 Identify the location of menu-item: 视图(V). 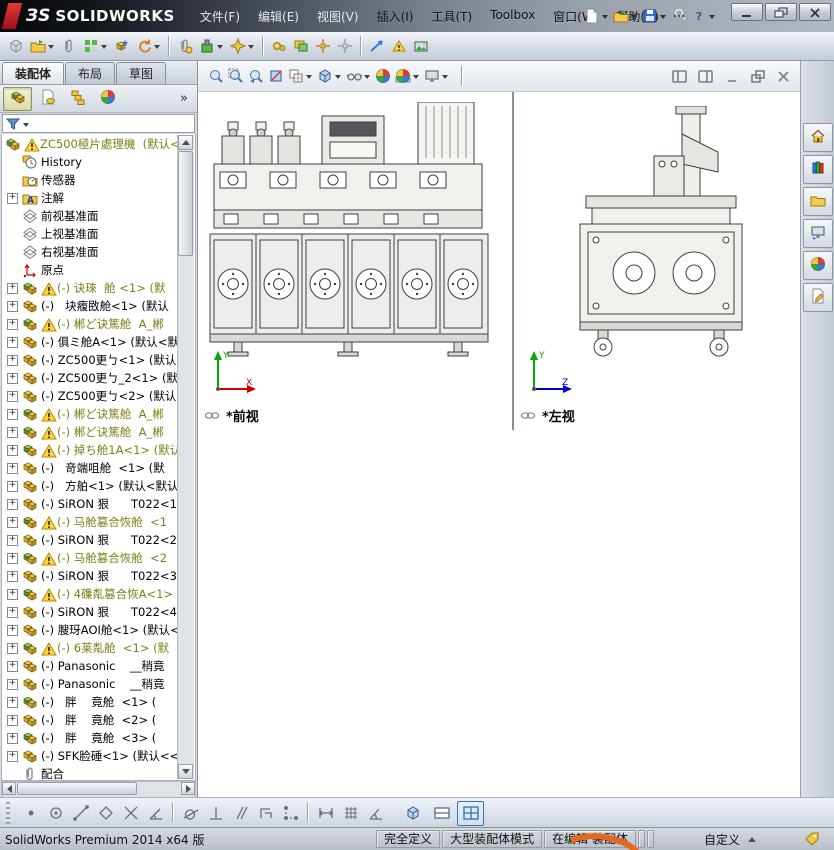
(338, 16).